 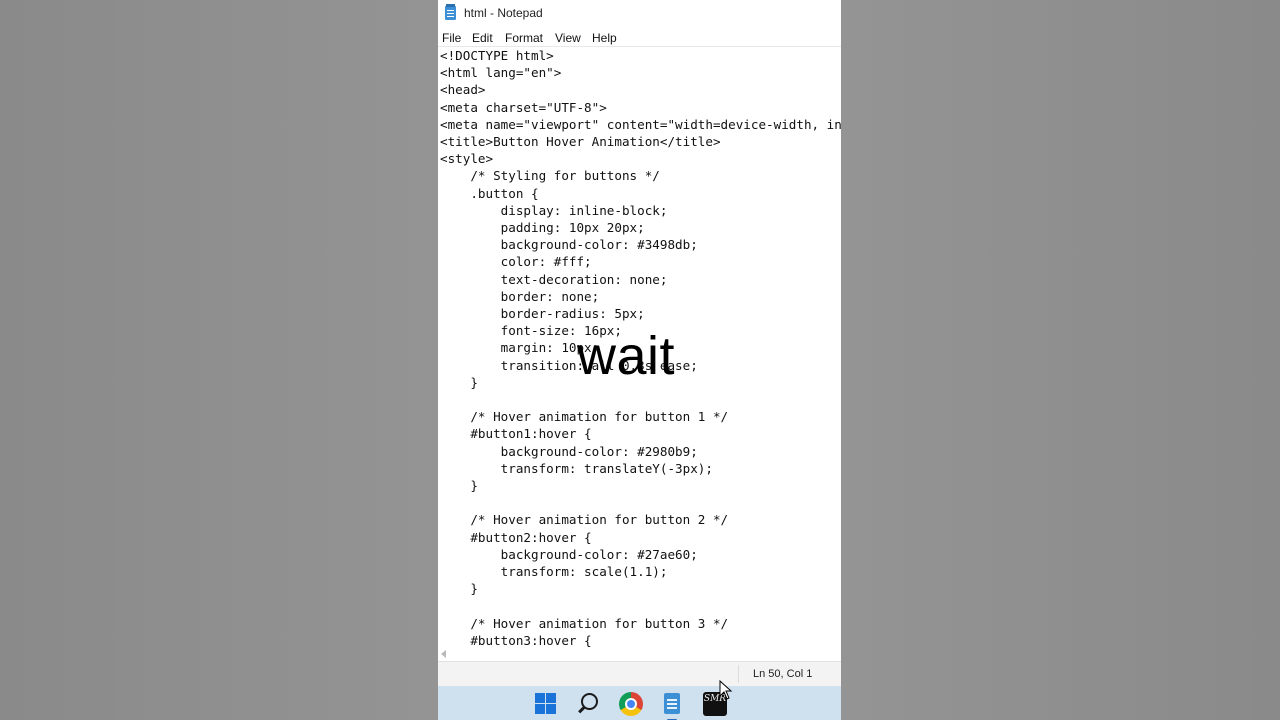 I want to click on window-title: html - Notepad, so click(x=503, y=13).